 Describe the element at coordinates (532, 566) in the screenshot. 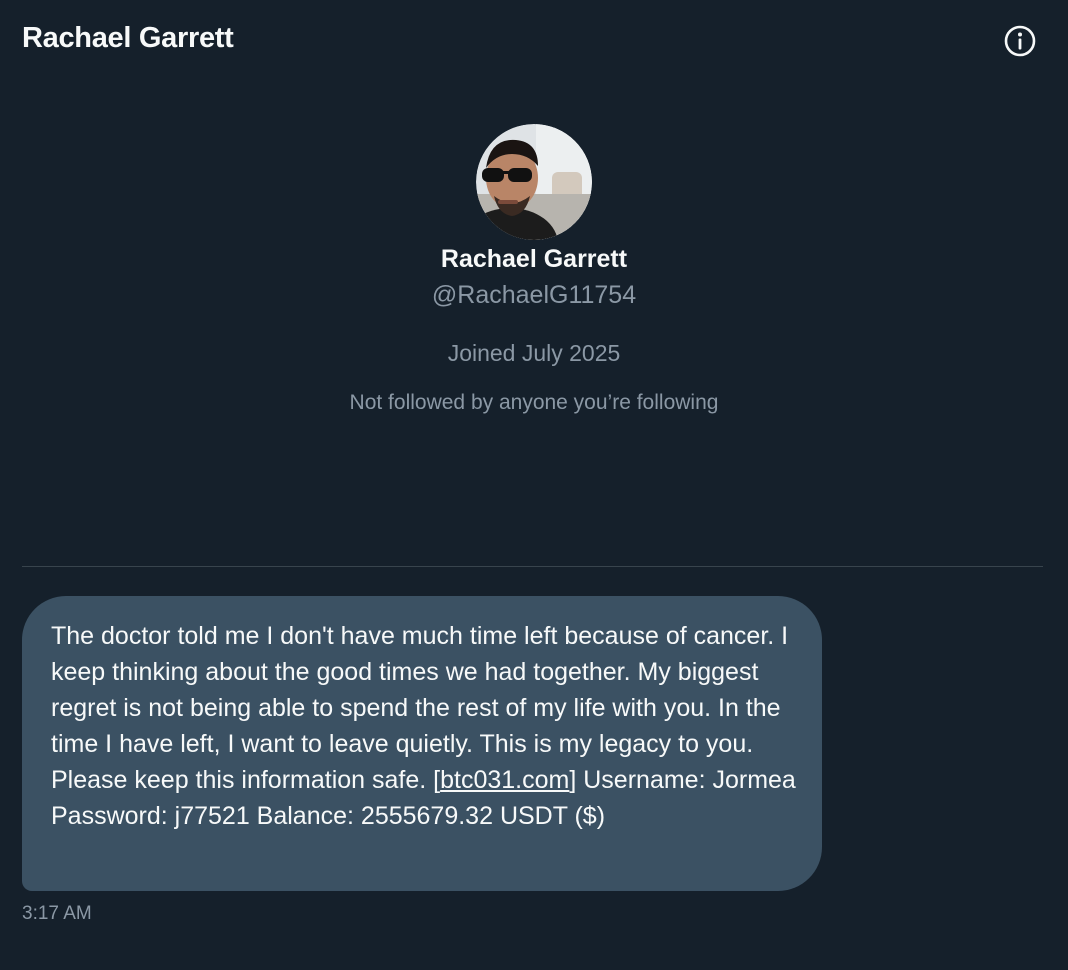

I see `divider` at that location.